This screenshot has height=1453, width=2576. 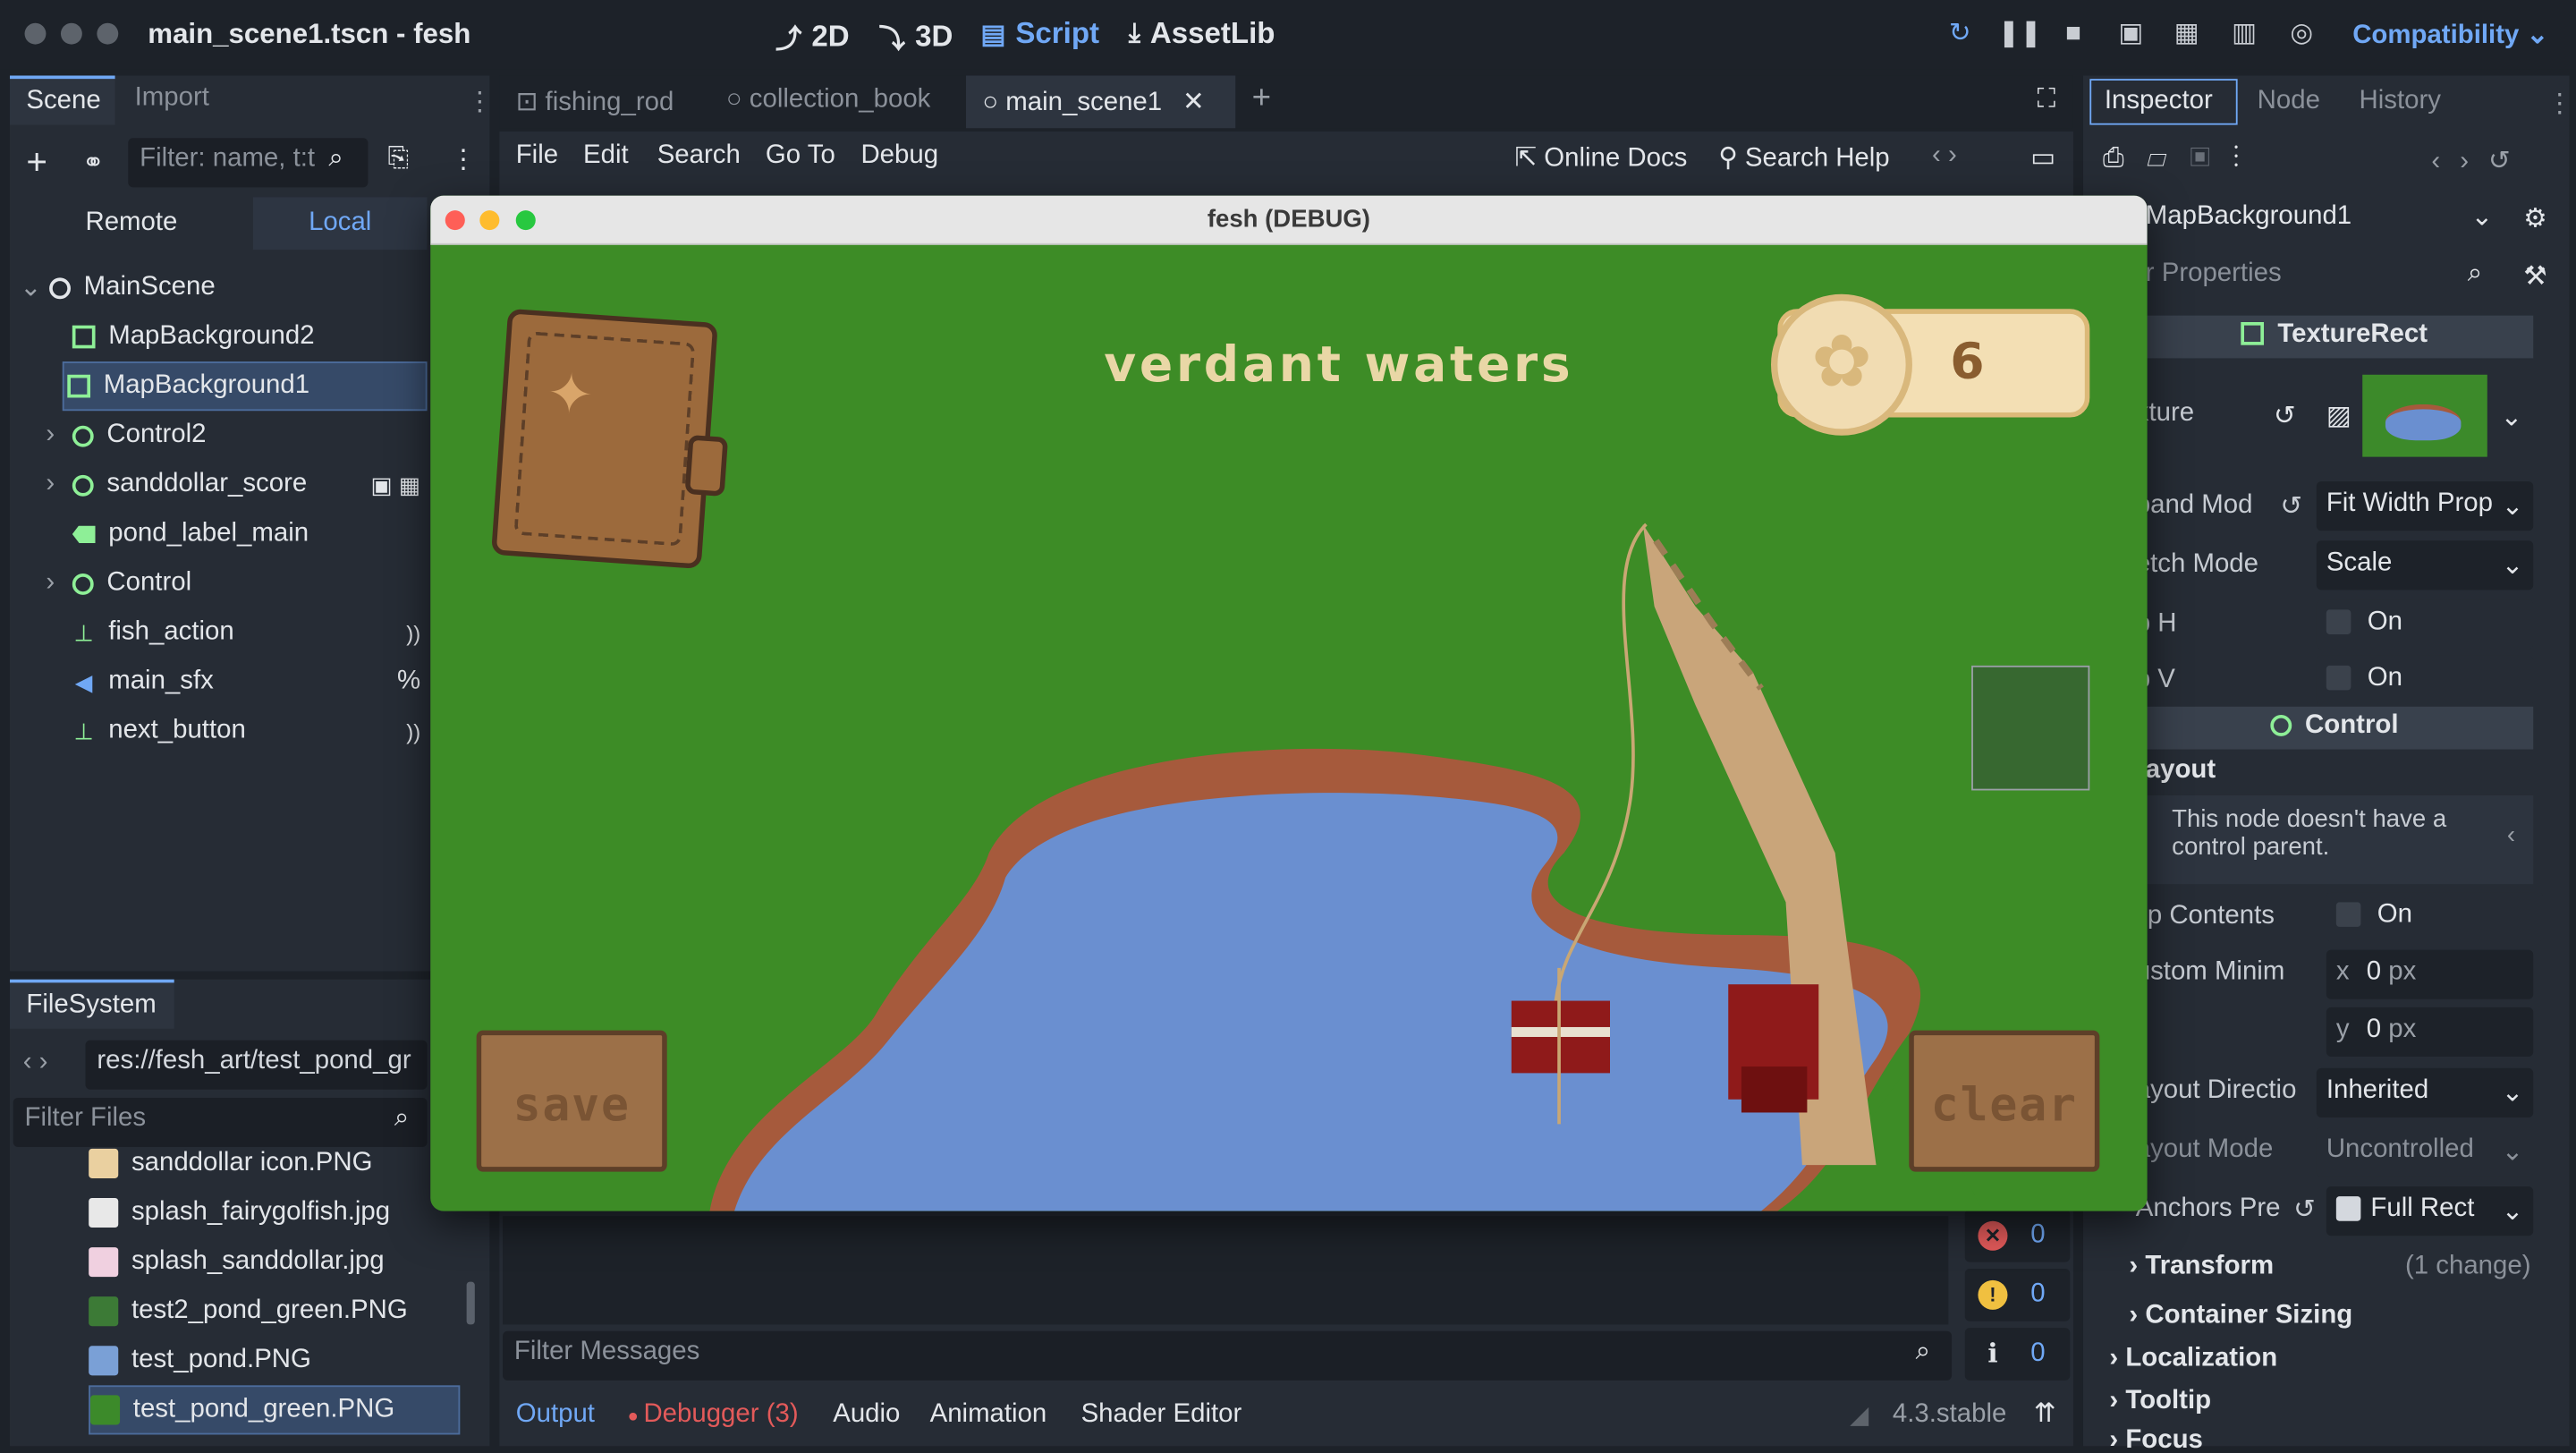 I want to click on layout-section: ayout, so click(x=2181, y=771).